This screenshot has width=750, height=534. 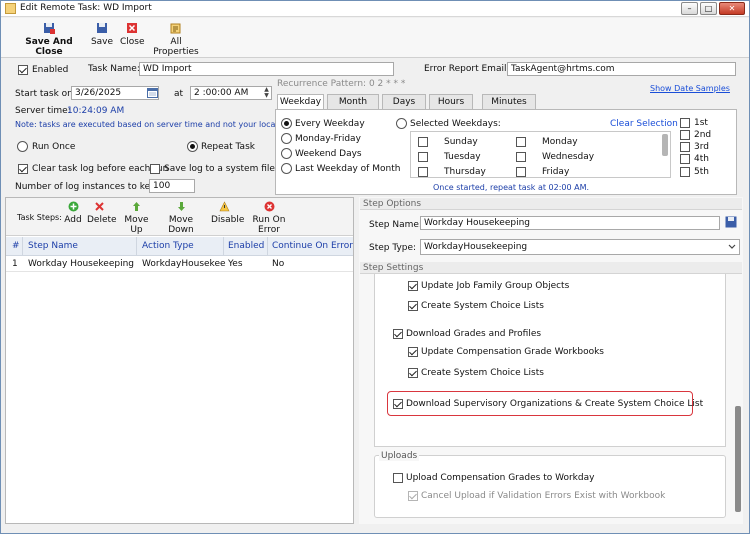 I want to click on weekend-days-radio, so click(x=286, y=153).